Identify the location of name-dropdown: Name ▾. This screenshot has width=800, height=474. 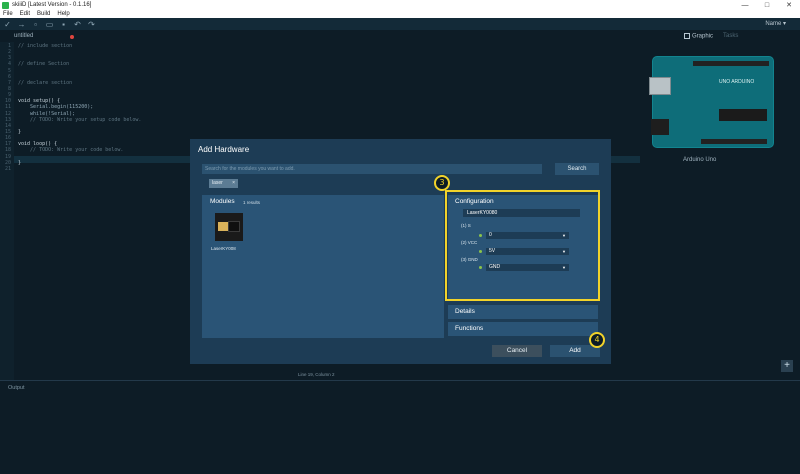
(775, 23).